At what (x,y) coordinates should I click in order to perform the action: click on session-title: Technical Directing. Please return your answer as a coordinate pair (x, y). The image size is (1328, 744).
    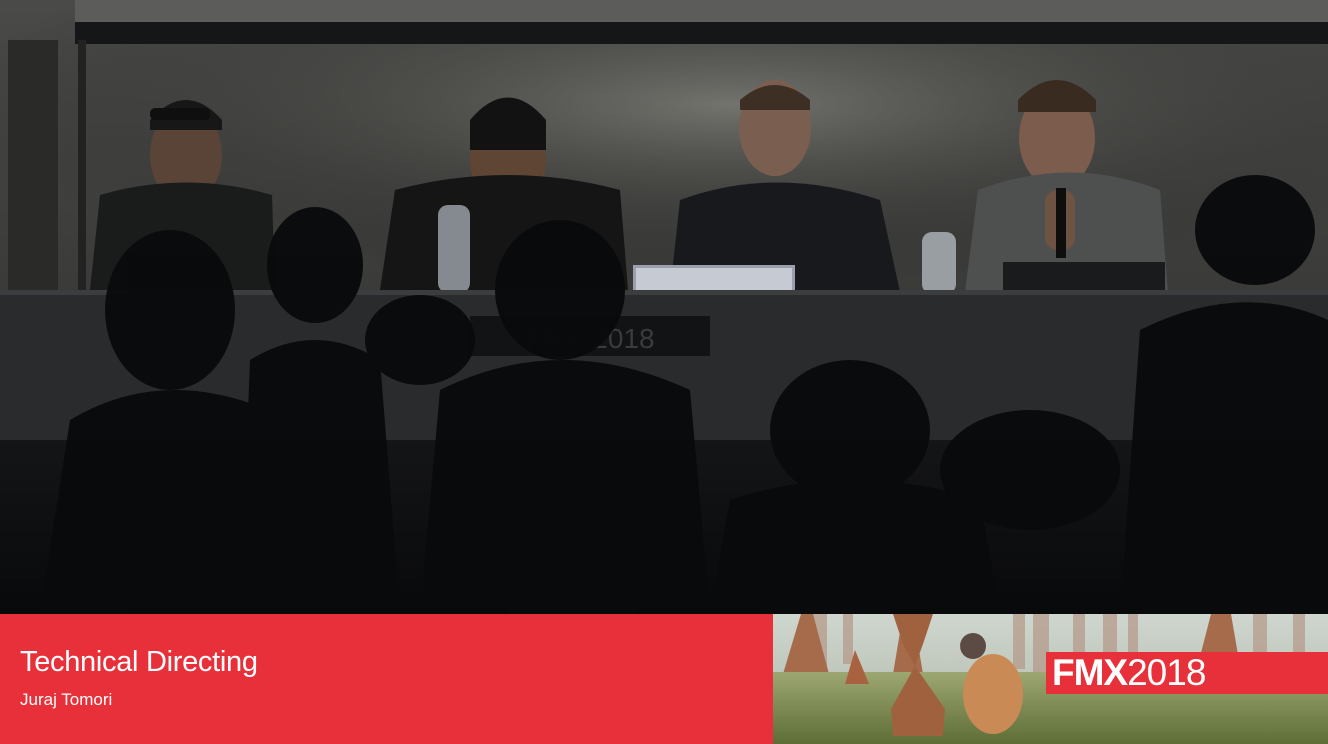
    Looking at the image, I should click on (139, 662).